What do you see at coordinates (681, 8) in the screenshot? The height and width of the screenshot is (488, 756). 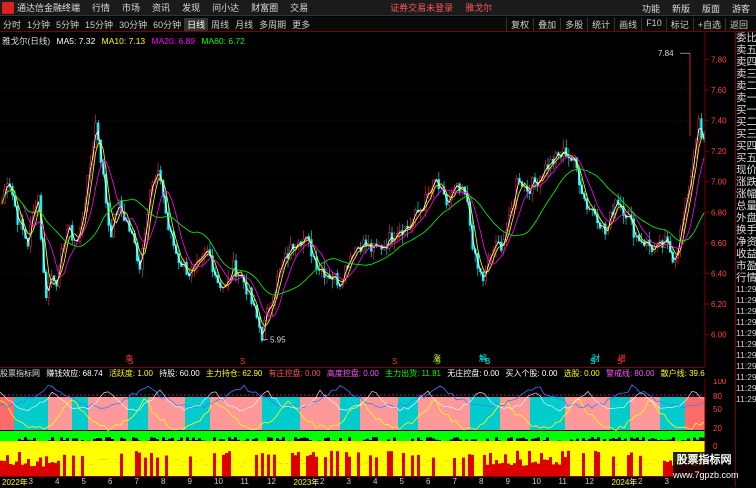 I see `new-version-menu: 新版` at bounding box center [681, 8].